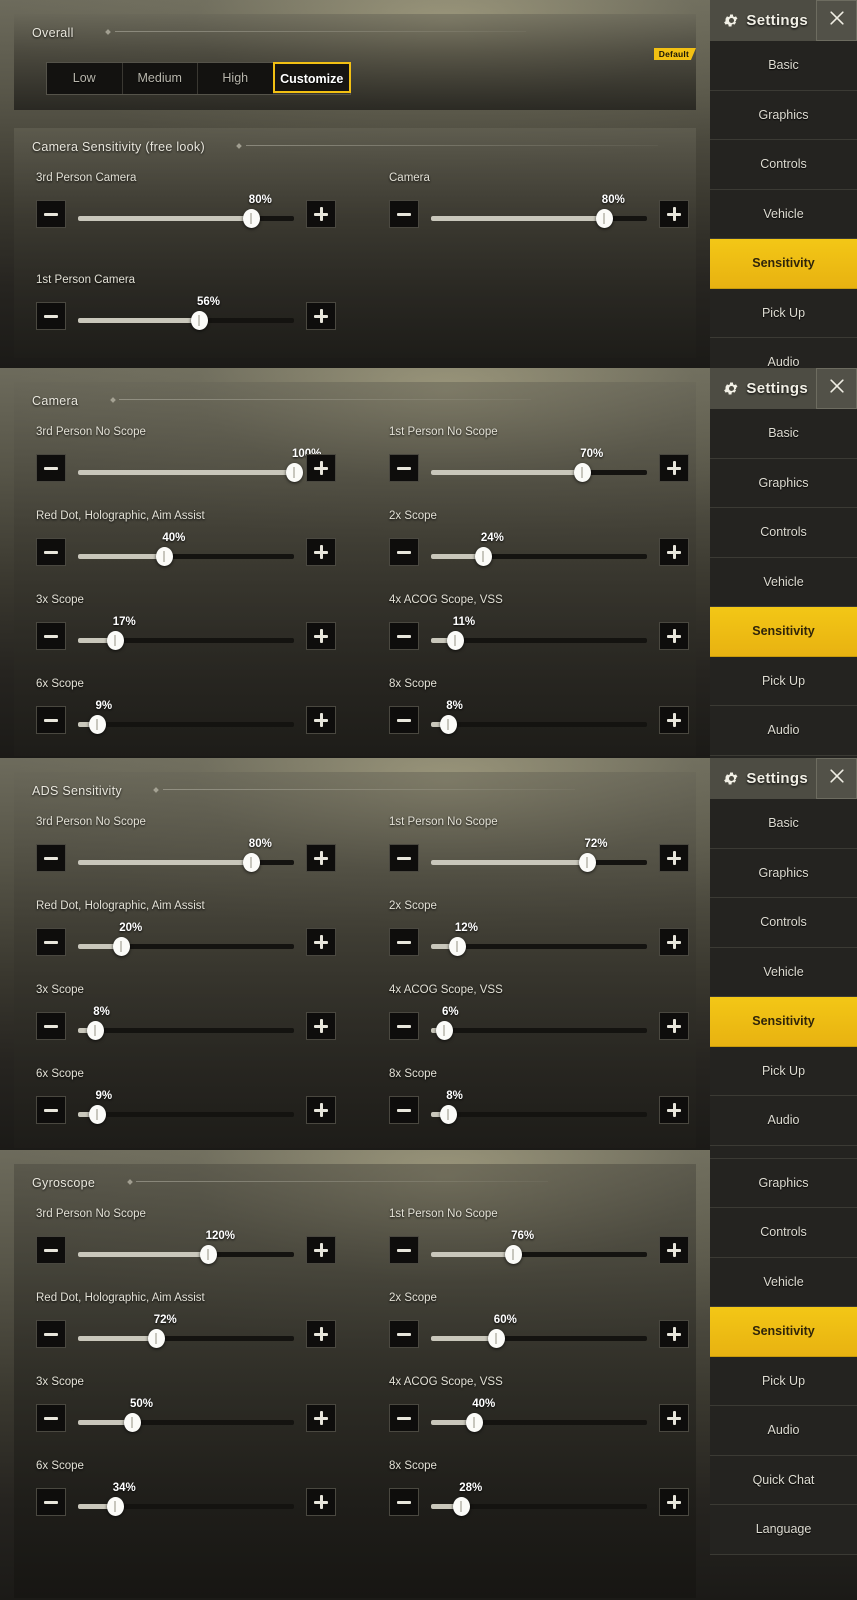  I want to click on sidebar-item-graphics: Graphics, so click(783, 115).